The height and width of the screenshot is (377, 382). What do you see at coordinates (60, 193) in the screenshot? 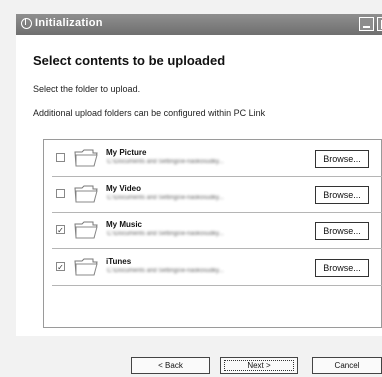
I see `my-video-checkbox` at bounding box center [60, 193].